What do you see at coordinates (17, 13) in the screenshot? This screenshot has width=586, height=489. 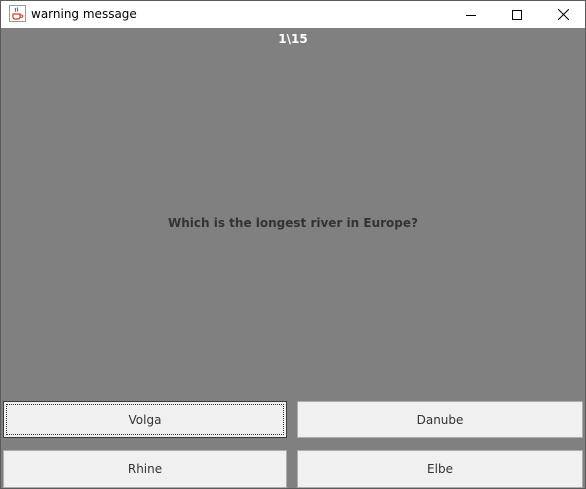 I see `java-coffee-cup-icon` at bounding box center [17, 13].